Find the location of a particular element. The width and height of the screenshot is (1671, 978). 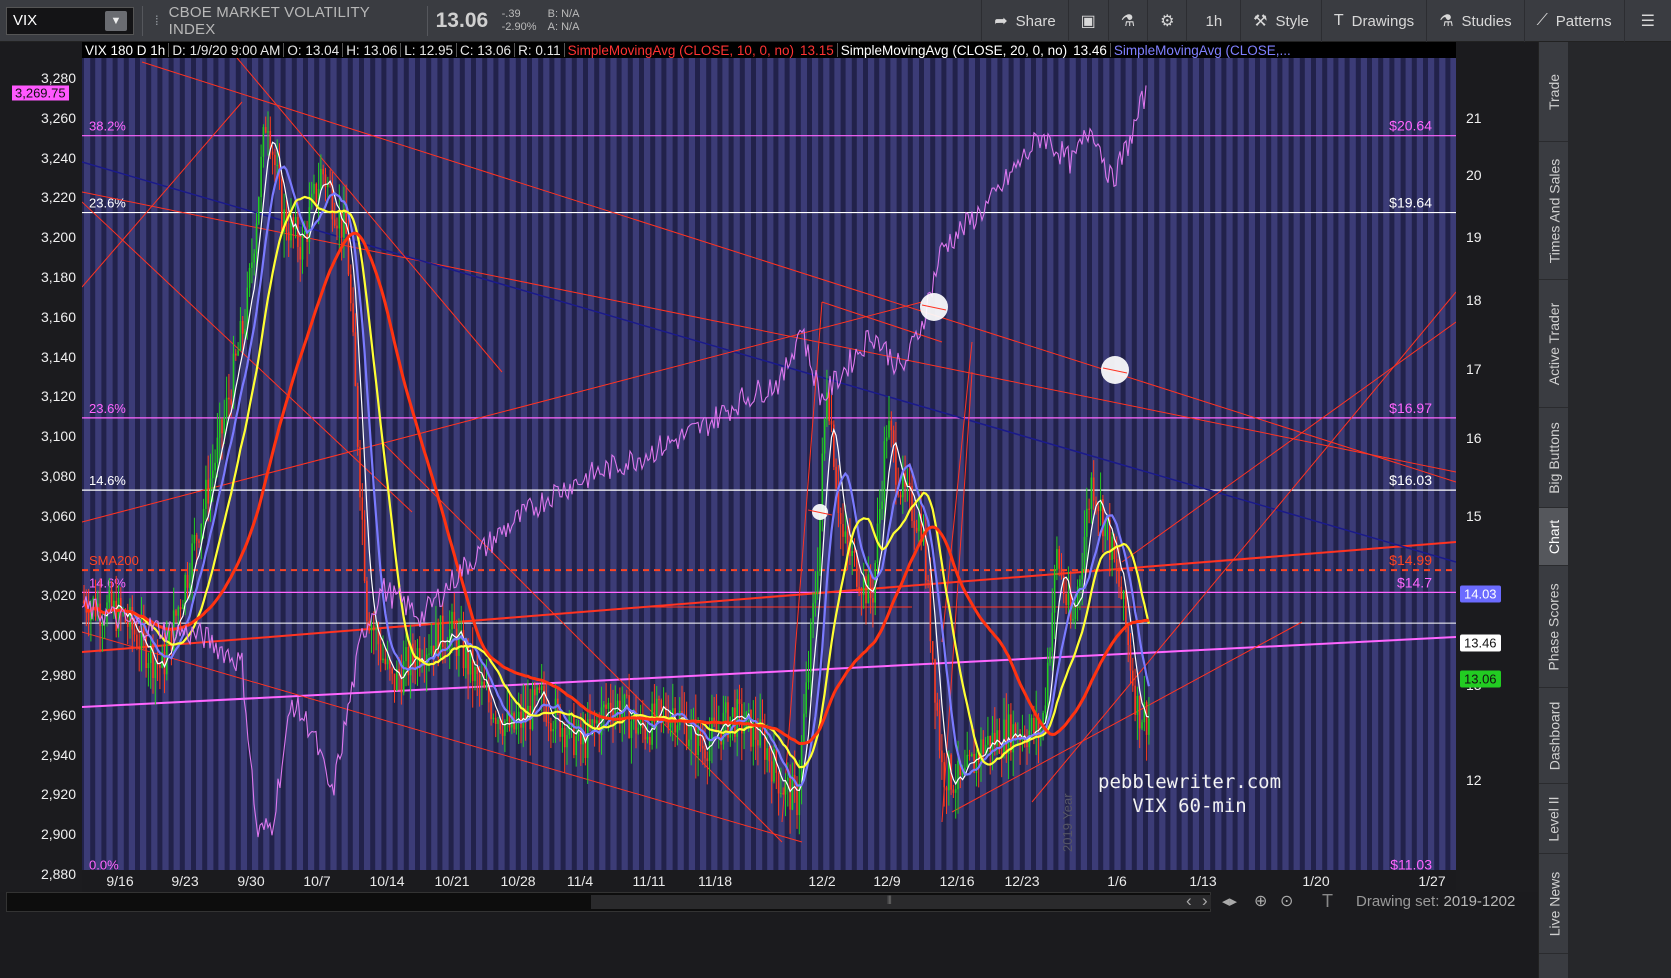

scrollbar-thumb: ⦀ is located at coordinates (901, 902).